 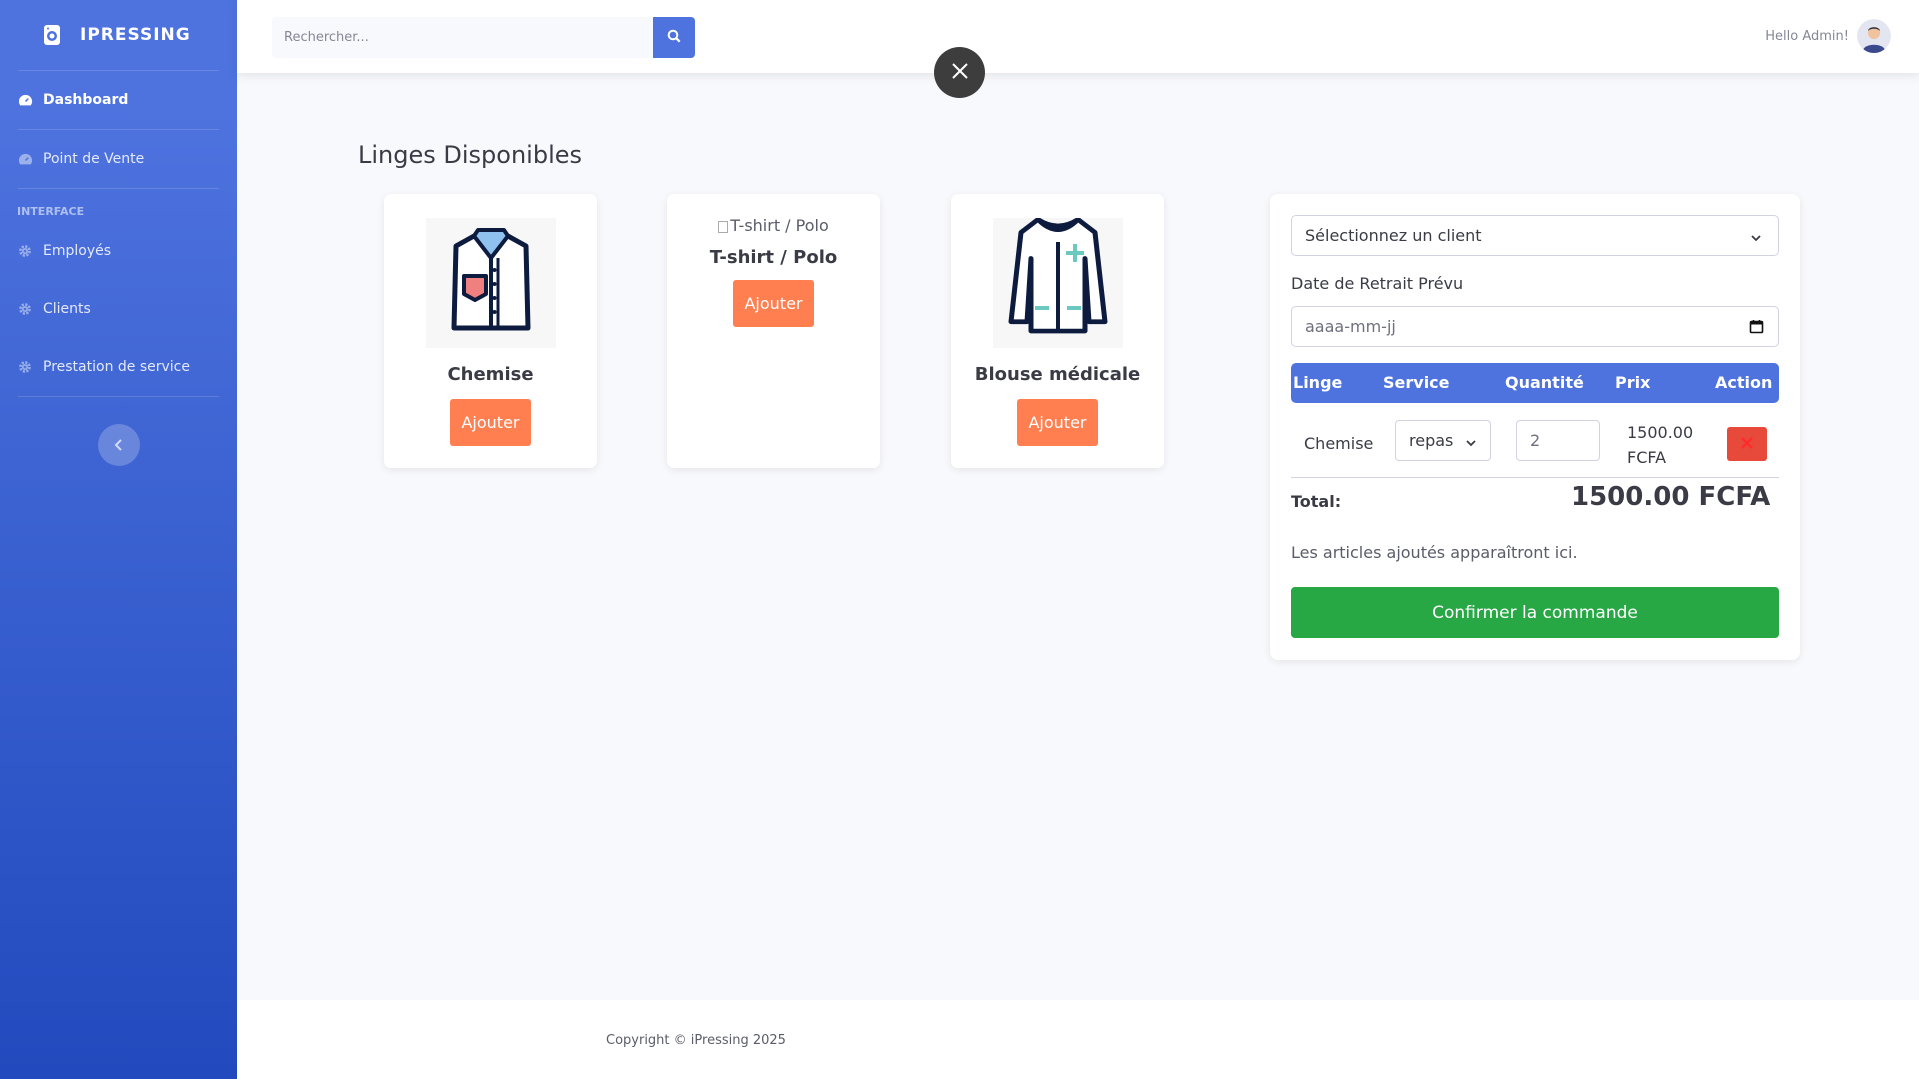 I want to click on image-alt-text: T-shirt / Polo, so click(x=779, y=225).